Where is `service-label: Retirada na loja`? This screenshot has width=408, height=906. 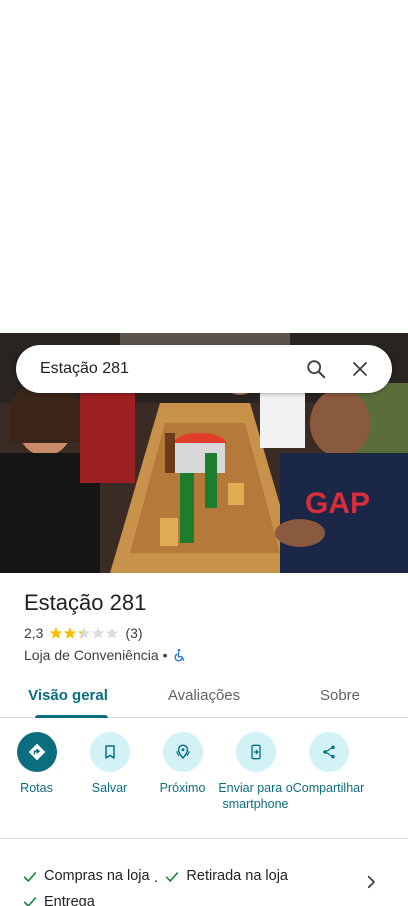
service-label: Retirada na loja is located at coordinates (237, 876).